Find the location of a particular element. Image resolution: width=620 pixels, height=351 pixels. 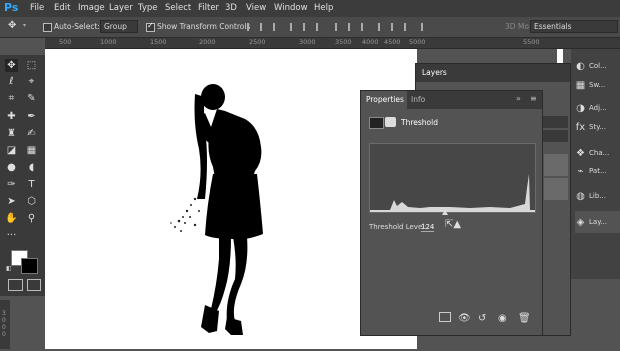

auto-align-icon is located at coordinates (425, 27).